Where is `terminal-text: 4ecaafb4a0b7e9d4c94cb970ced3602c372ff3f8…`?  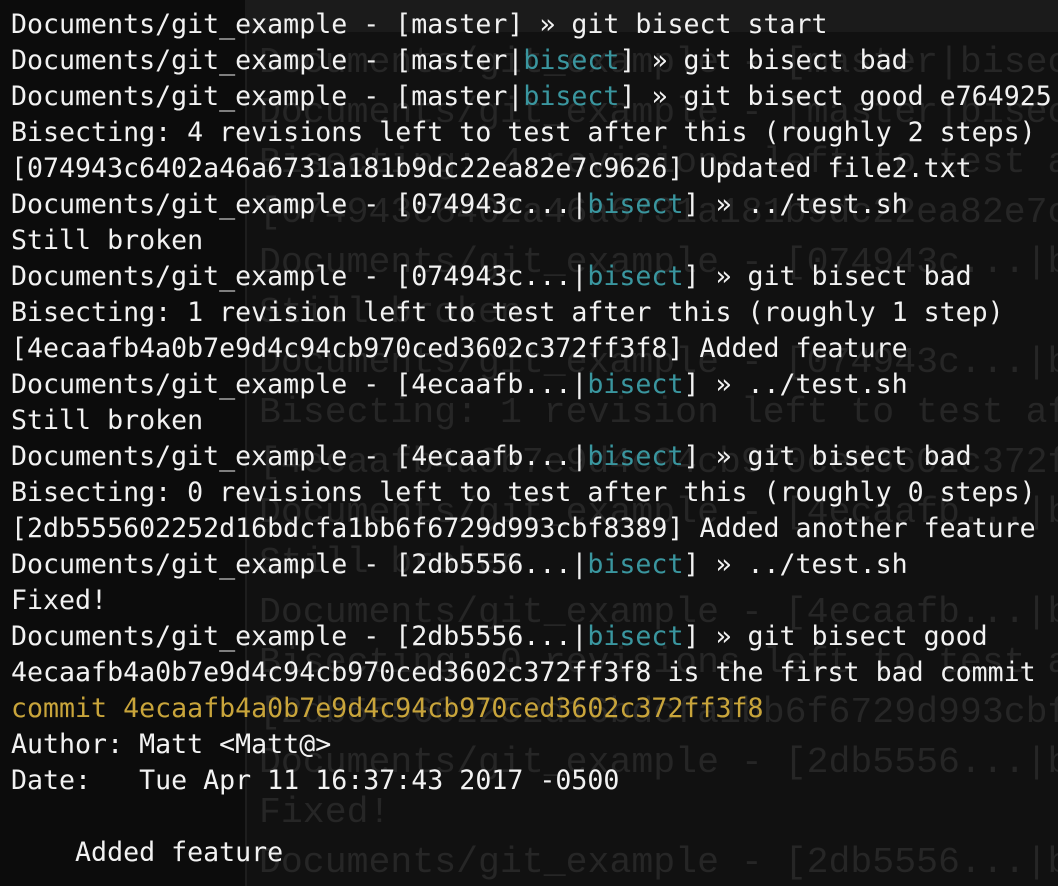
terminal-text: 4ecaafb4a0b7e9d4c94cb970ced3602c372ff3f8… is located at coordinates (523, 672).